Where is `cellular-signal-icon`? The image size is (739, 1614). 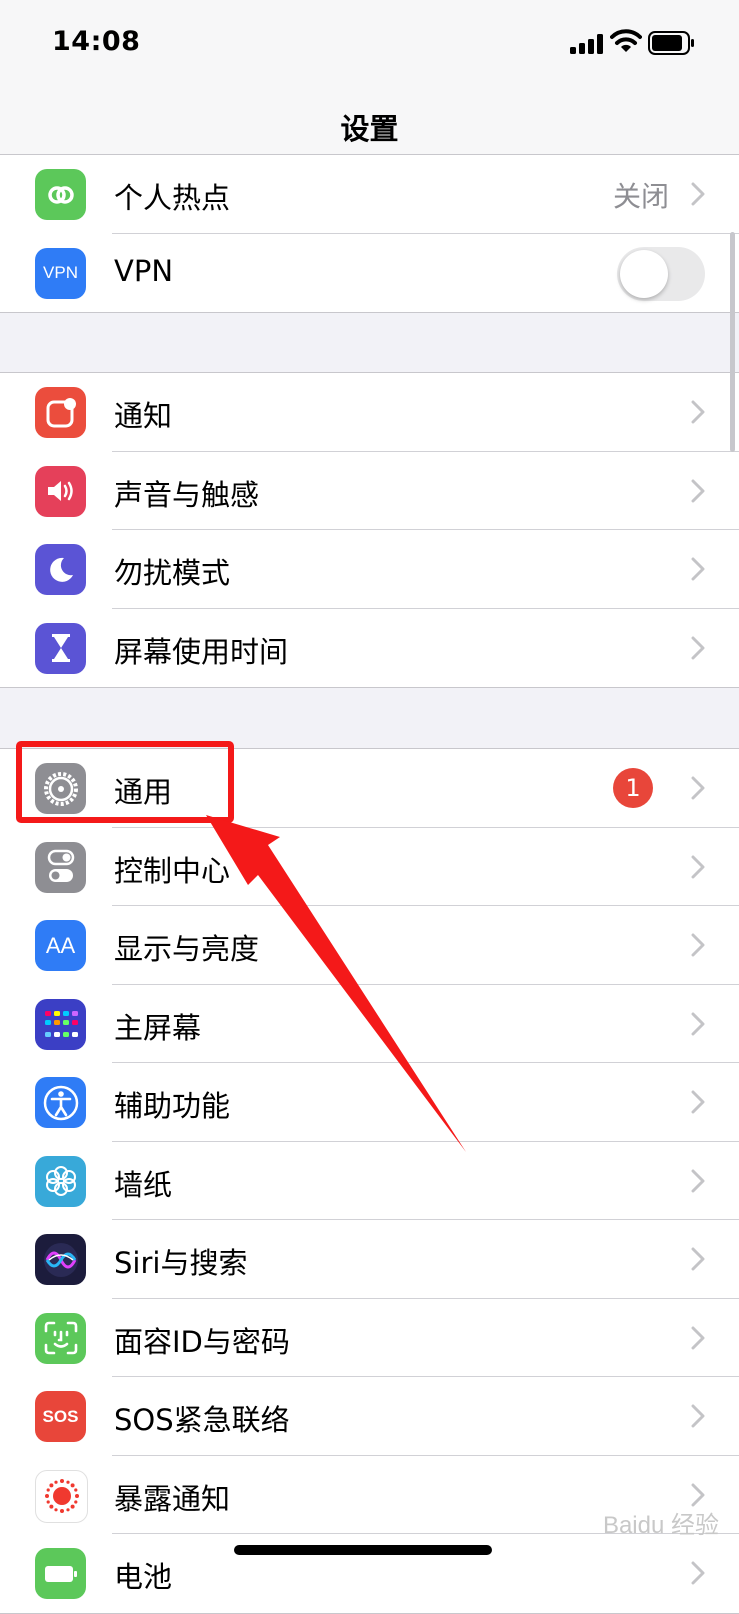 cellular-signal-icon is located at coordinates (586, 44).